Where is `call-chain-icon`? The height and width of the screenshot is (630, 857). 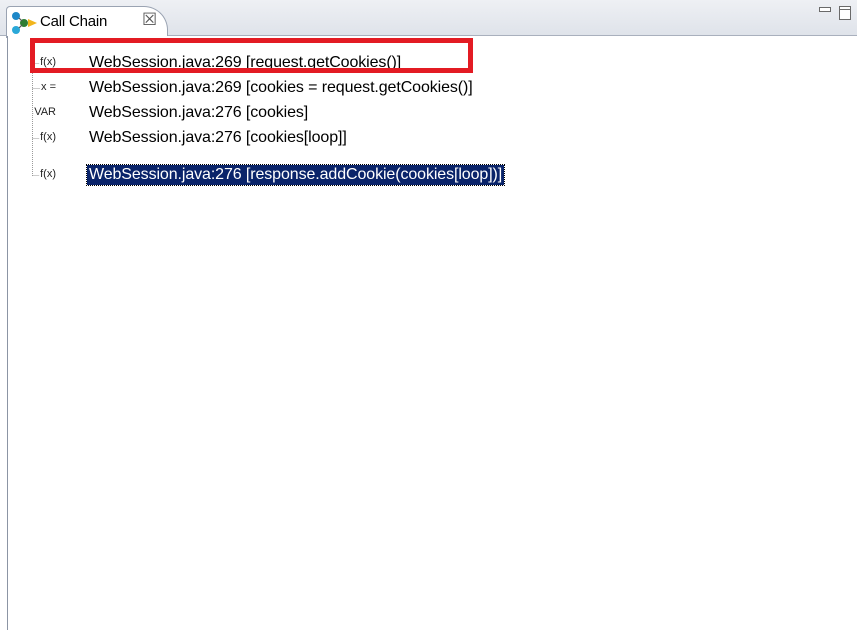 call-chain-icon is located at coordinates (24, 23).